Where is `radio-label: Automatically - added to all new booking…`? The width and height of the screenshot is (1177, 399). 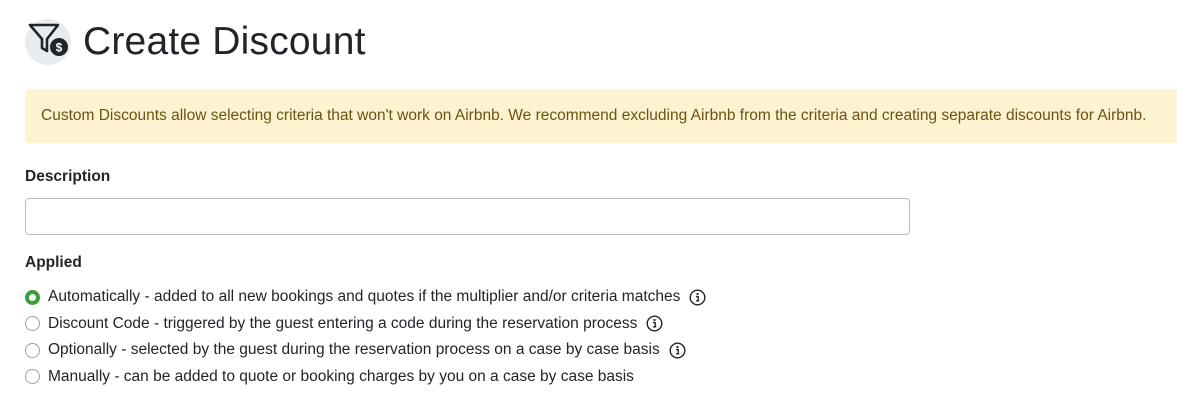
radio-label: Automatically - added to all new booking… is located at coordinates (364, 297).